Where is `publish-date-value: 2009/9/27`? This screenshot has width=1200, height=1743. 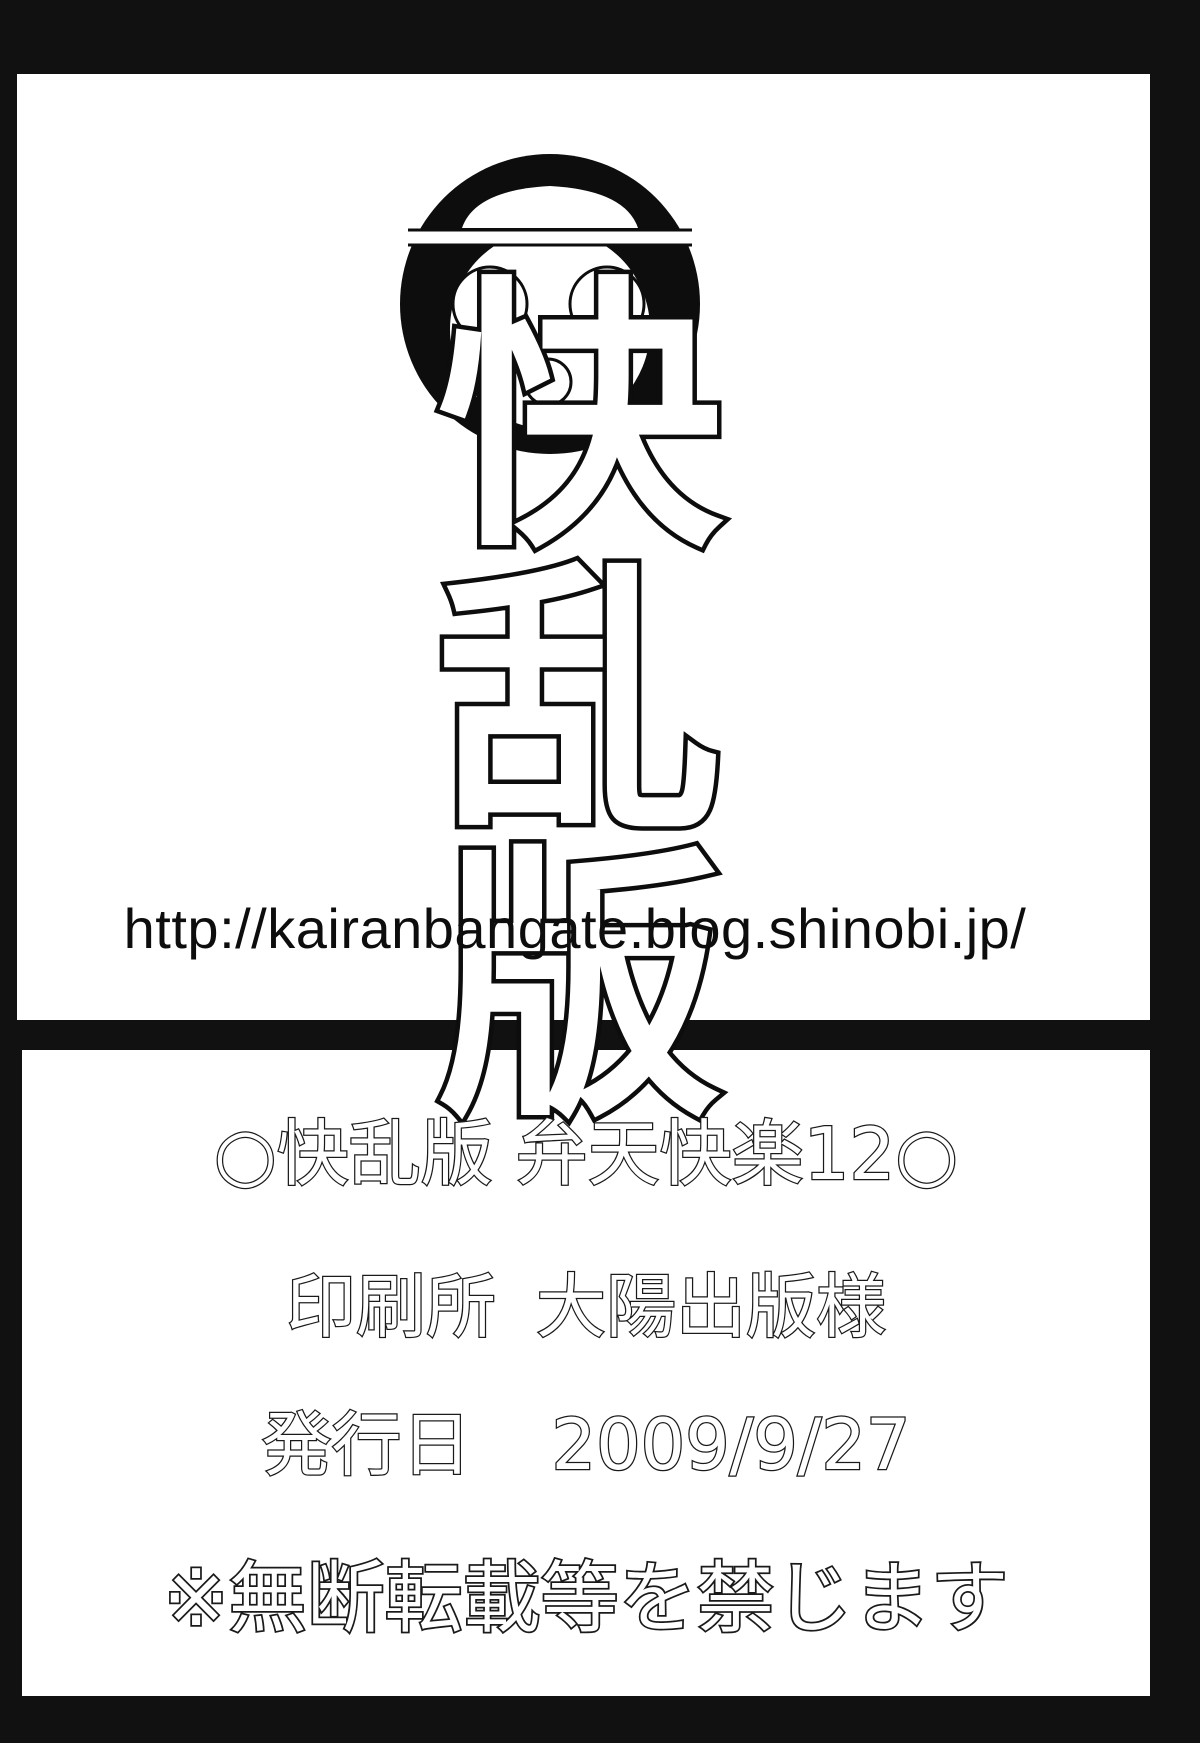 publish-date-value: 2009/9/27 is located at coordinates (730, 1445).